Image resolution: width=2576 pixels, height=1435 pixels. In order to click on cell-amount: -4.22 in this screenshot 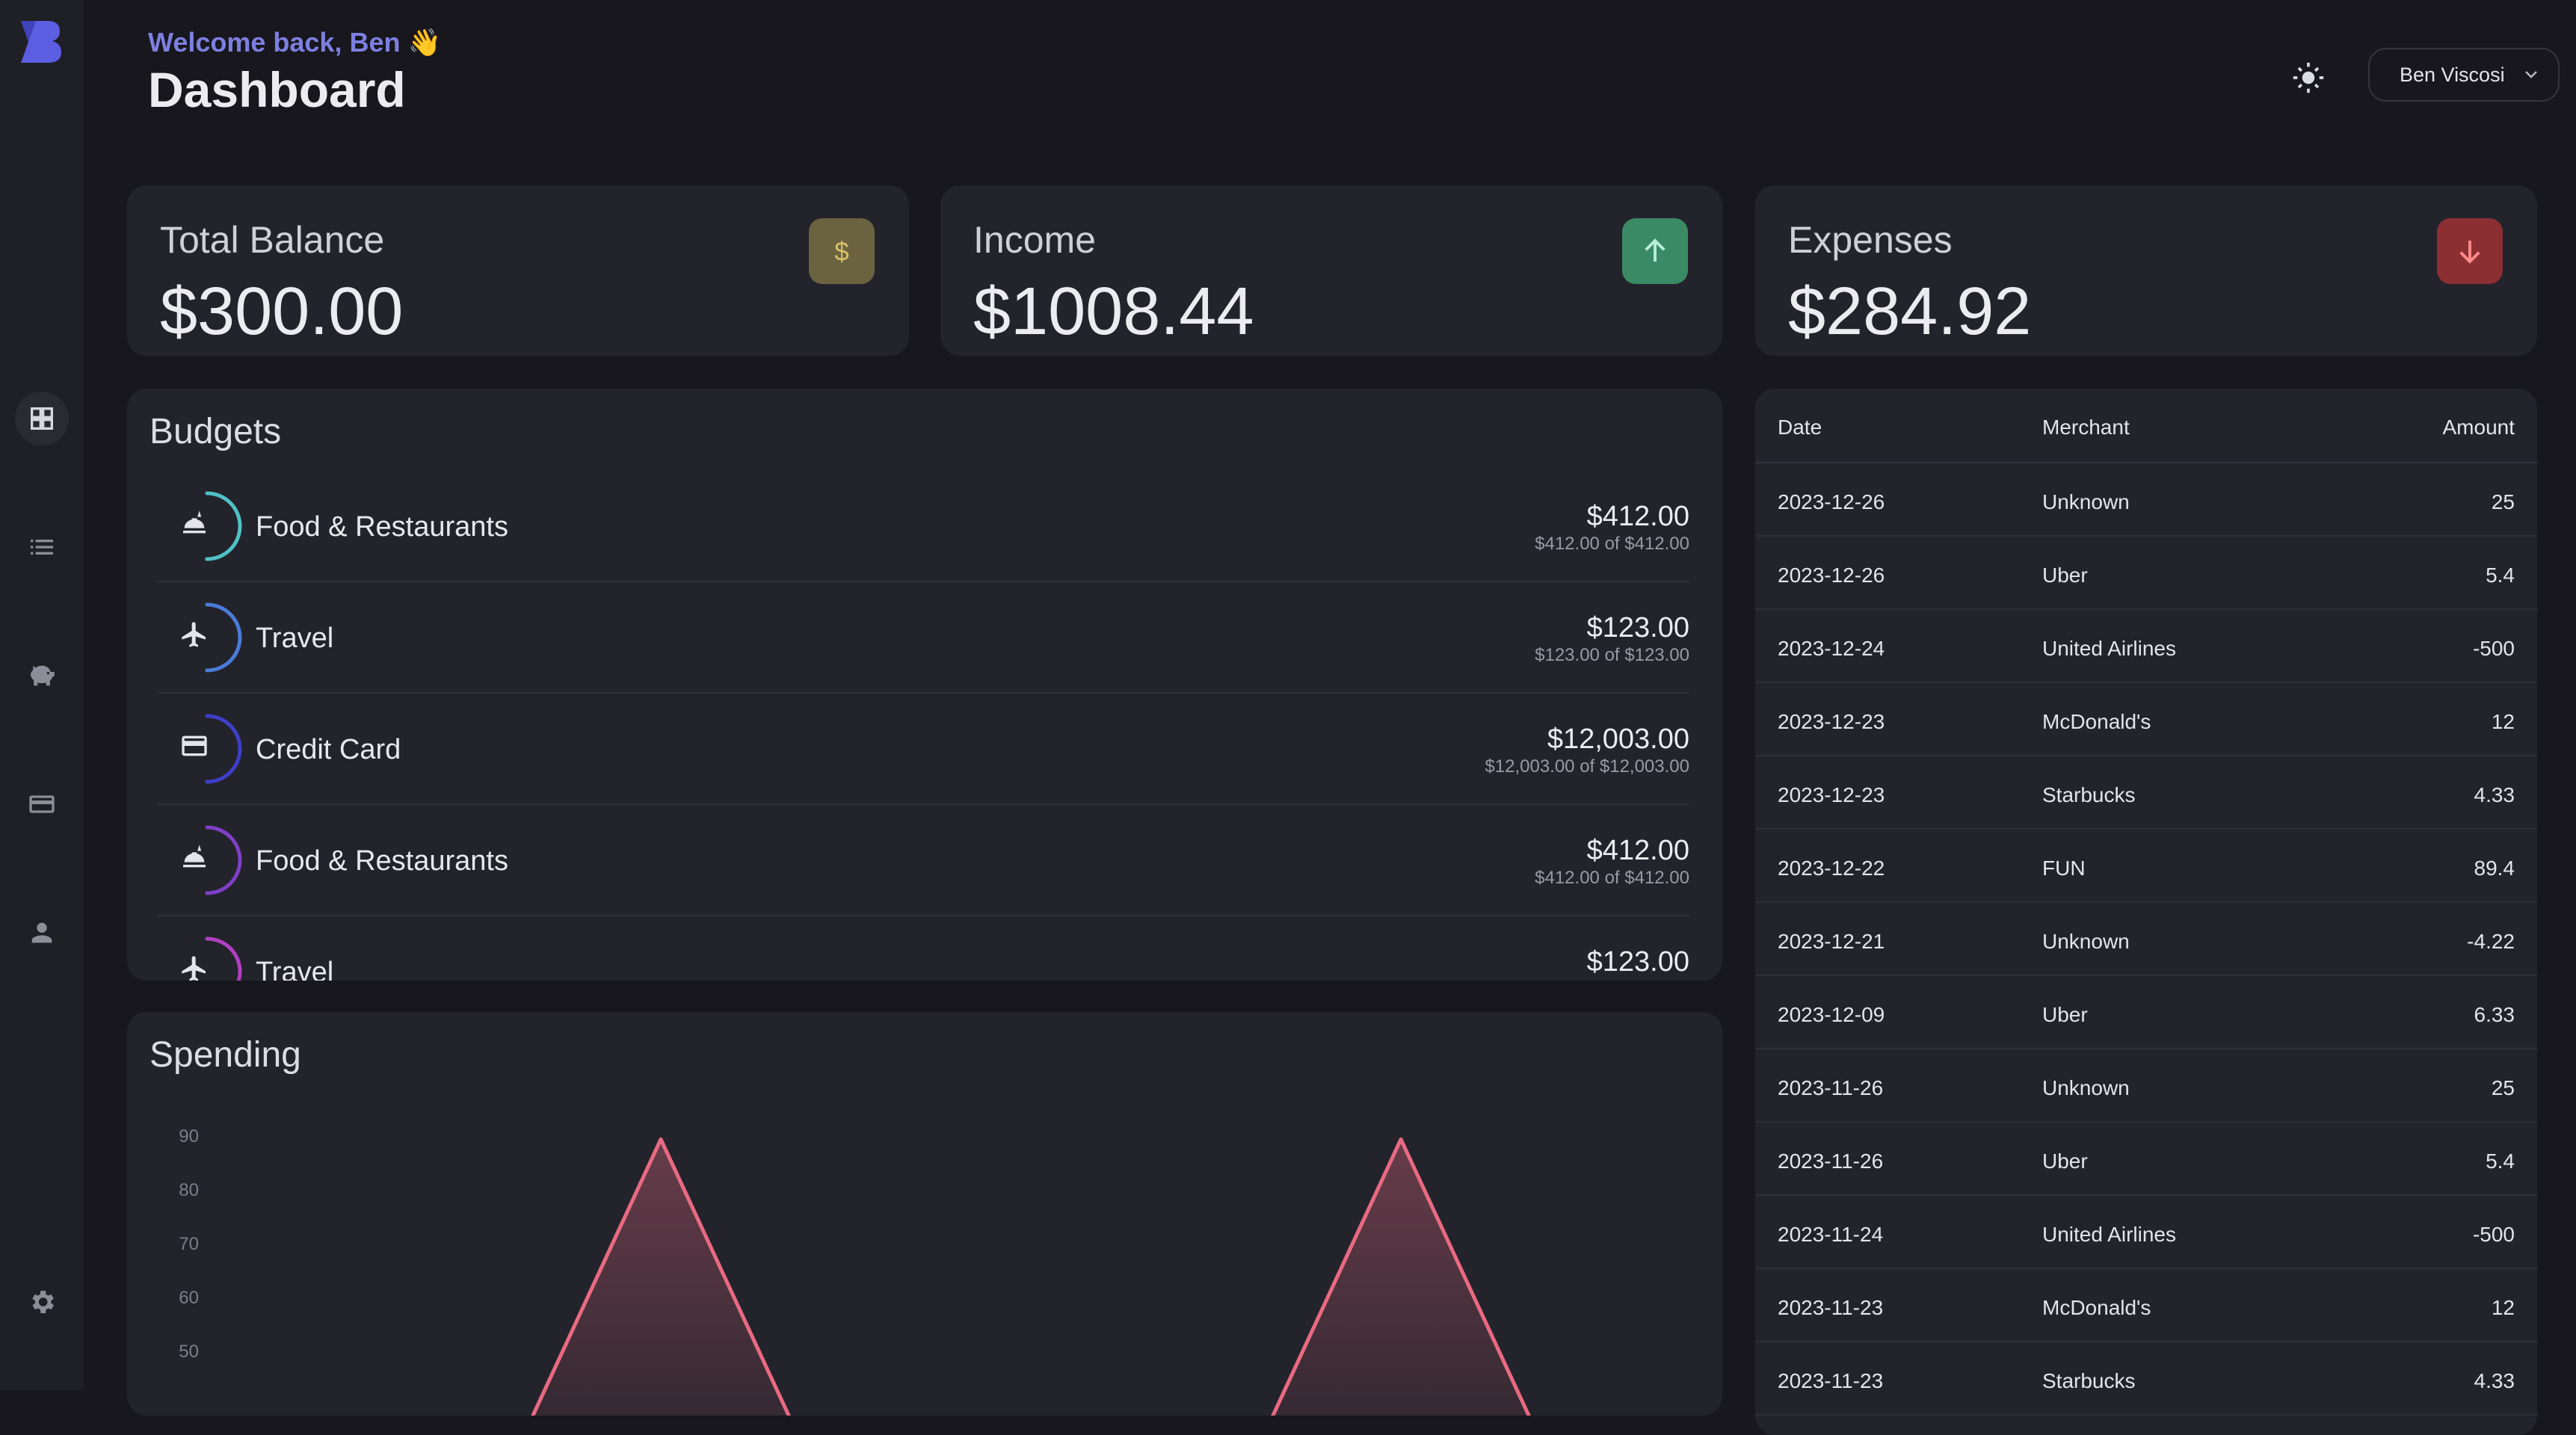, I will do `click(2491, 942)`.